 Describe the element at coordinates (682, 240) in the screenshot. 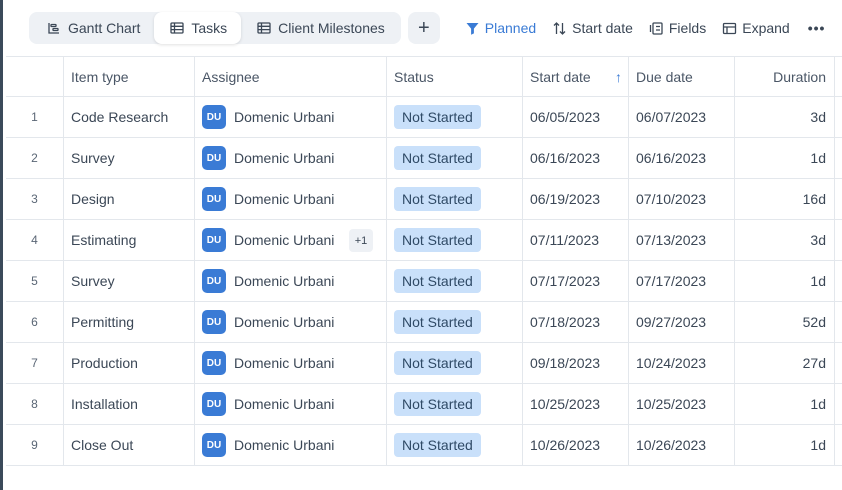

I see `due-date-cell: 07/13/2023` at that location.